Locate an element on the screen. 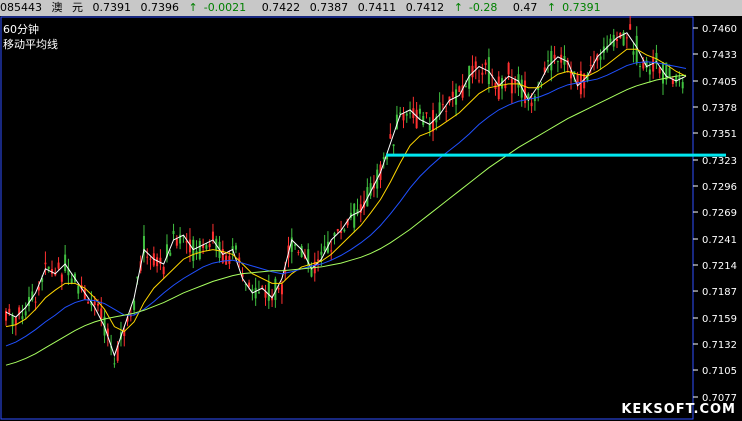 Image resolution: width=742 pixels, height=421 pixels. y-tick-label: 0.7159 is located at coordinates (719, 319).